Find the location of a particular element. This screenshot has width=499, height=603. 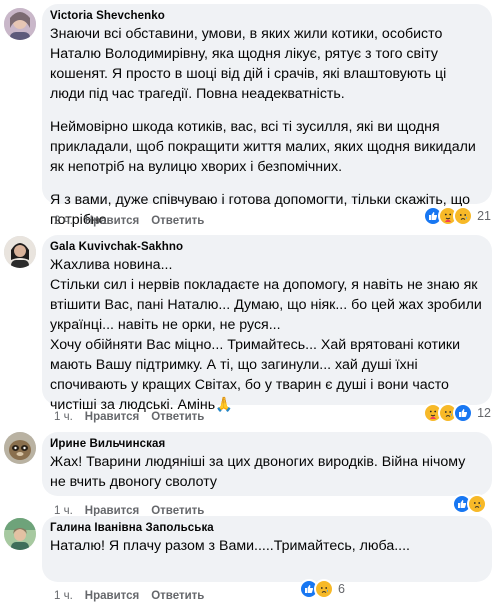

reaction-count: 6 is located at coordinates (341, 589).